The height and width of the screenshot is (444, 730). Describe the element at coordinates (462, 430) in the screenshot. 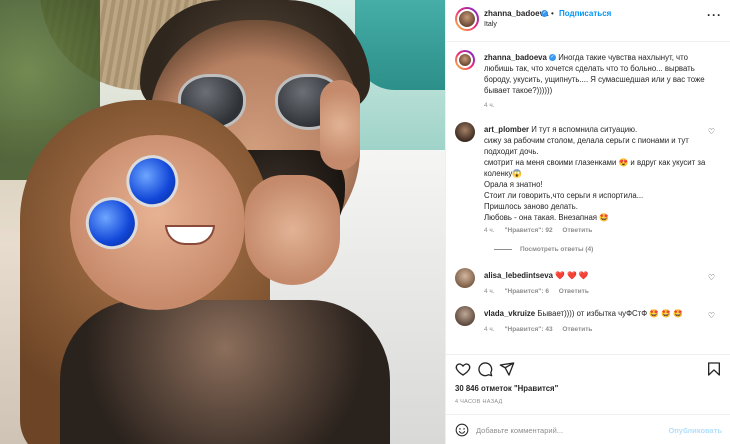

I see `emoji-icon` at that location.